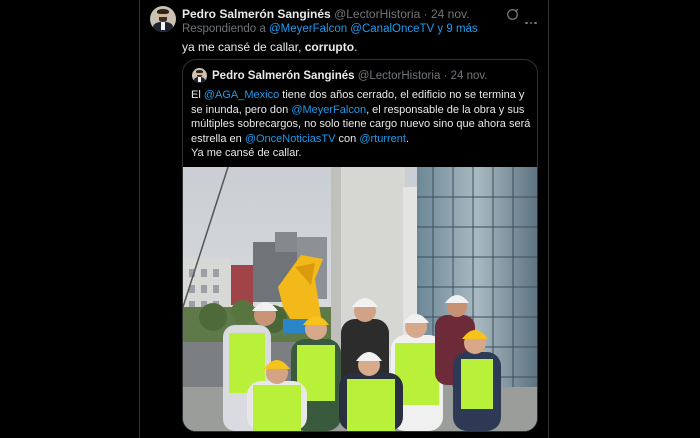  What do you see at coordinates (373, 29) in the screenshot?
I see `replying-to-users: @MeyerFalcon @CanalOnceTV y 9 más` at bounding box center [373, 29].